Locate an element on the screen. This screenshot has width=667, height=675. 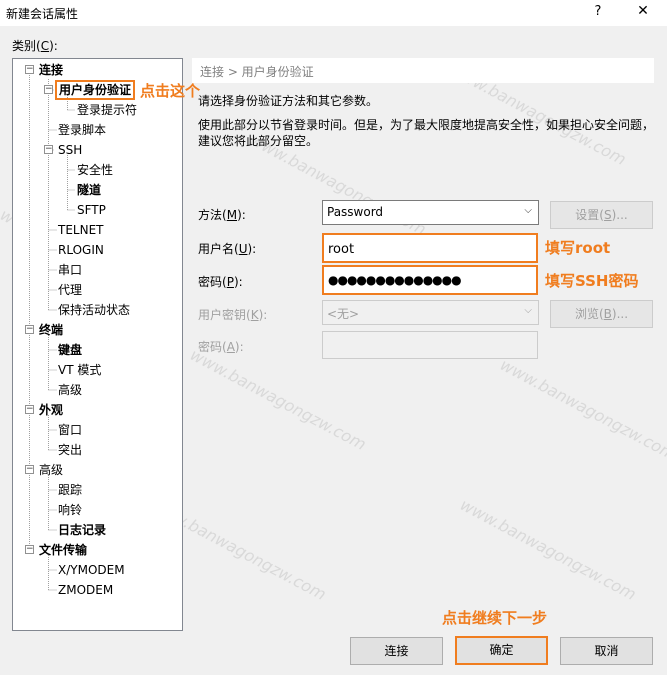
category-label: 类别(C): is located at coordinates (35, 46).